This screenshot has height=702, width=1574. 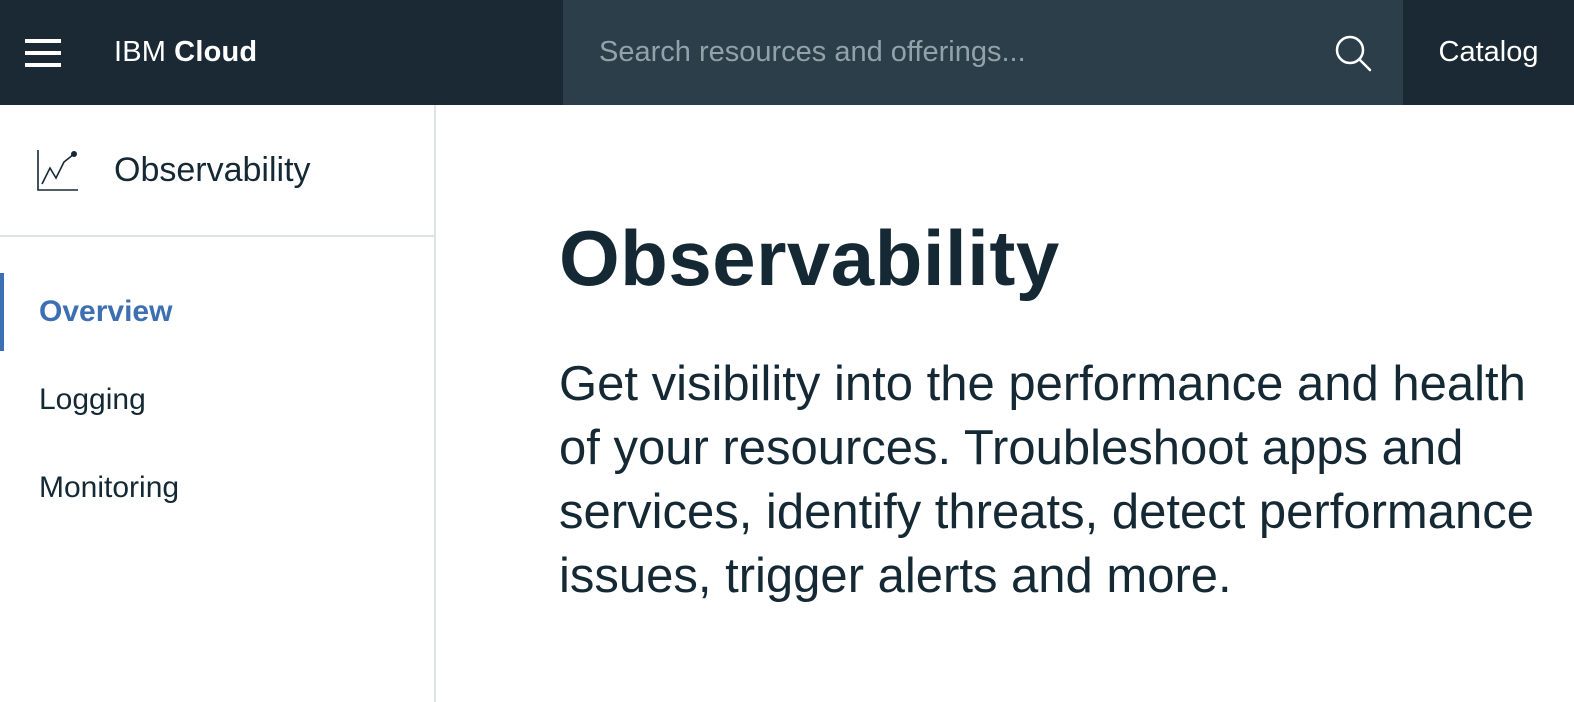 What do you see at coordinates (216, 52) in the screenshot?
I see `brand-name: Cloud` at bounding box center [216, 52].